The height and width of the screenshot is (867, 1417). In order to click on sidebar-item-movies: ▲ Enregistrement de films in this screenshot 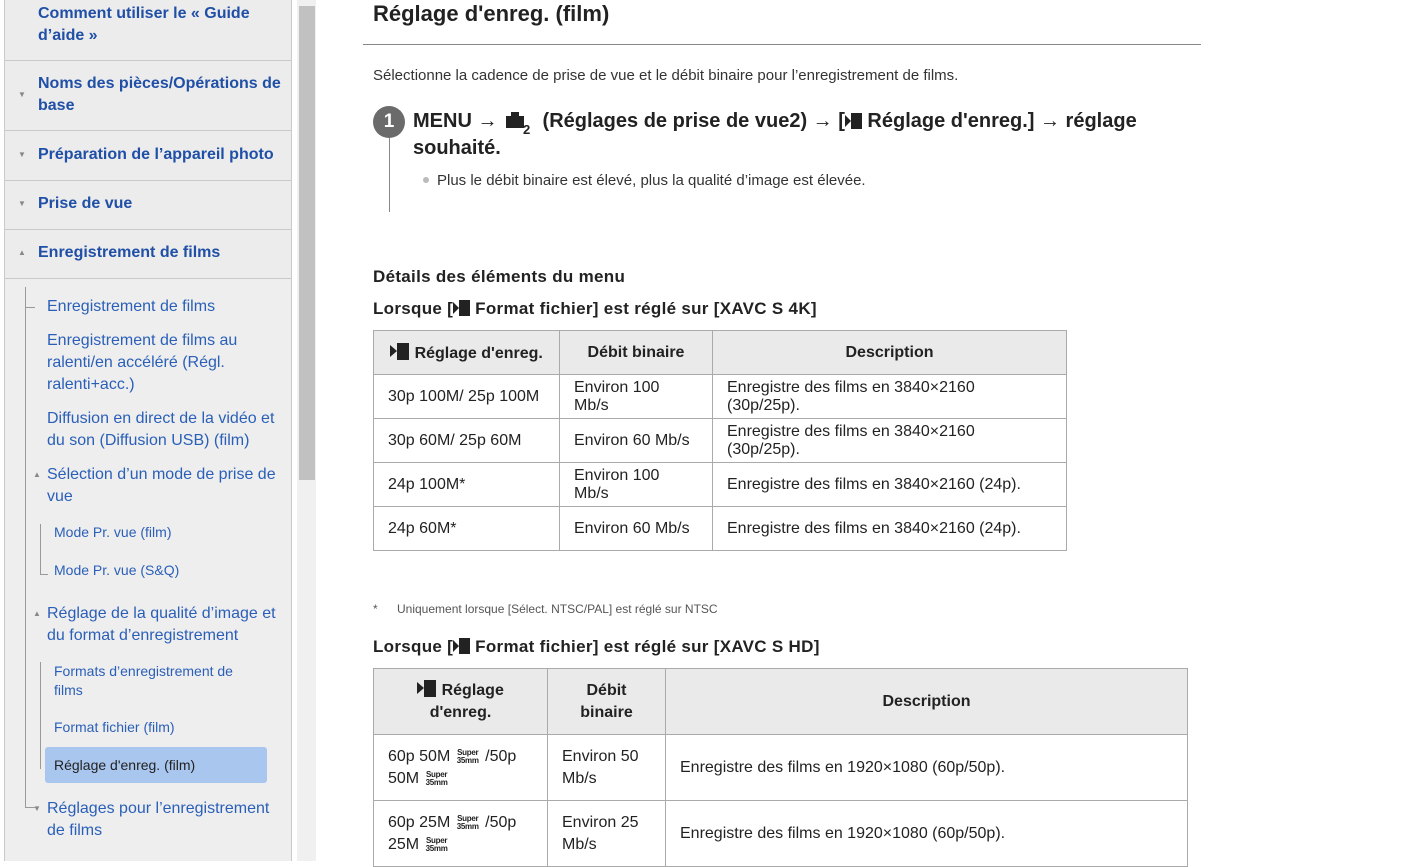, I will do `click(148, 254)`.